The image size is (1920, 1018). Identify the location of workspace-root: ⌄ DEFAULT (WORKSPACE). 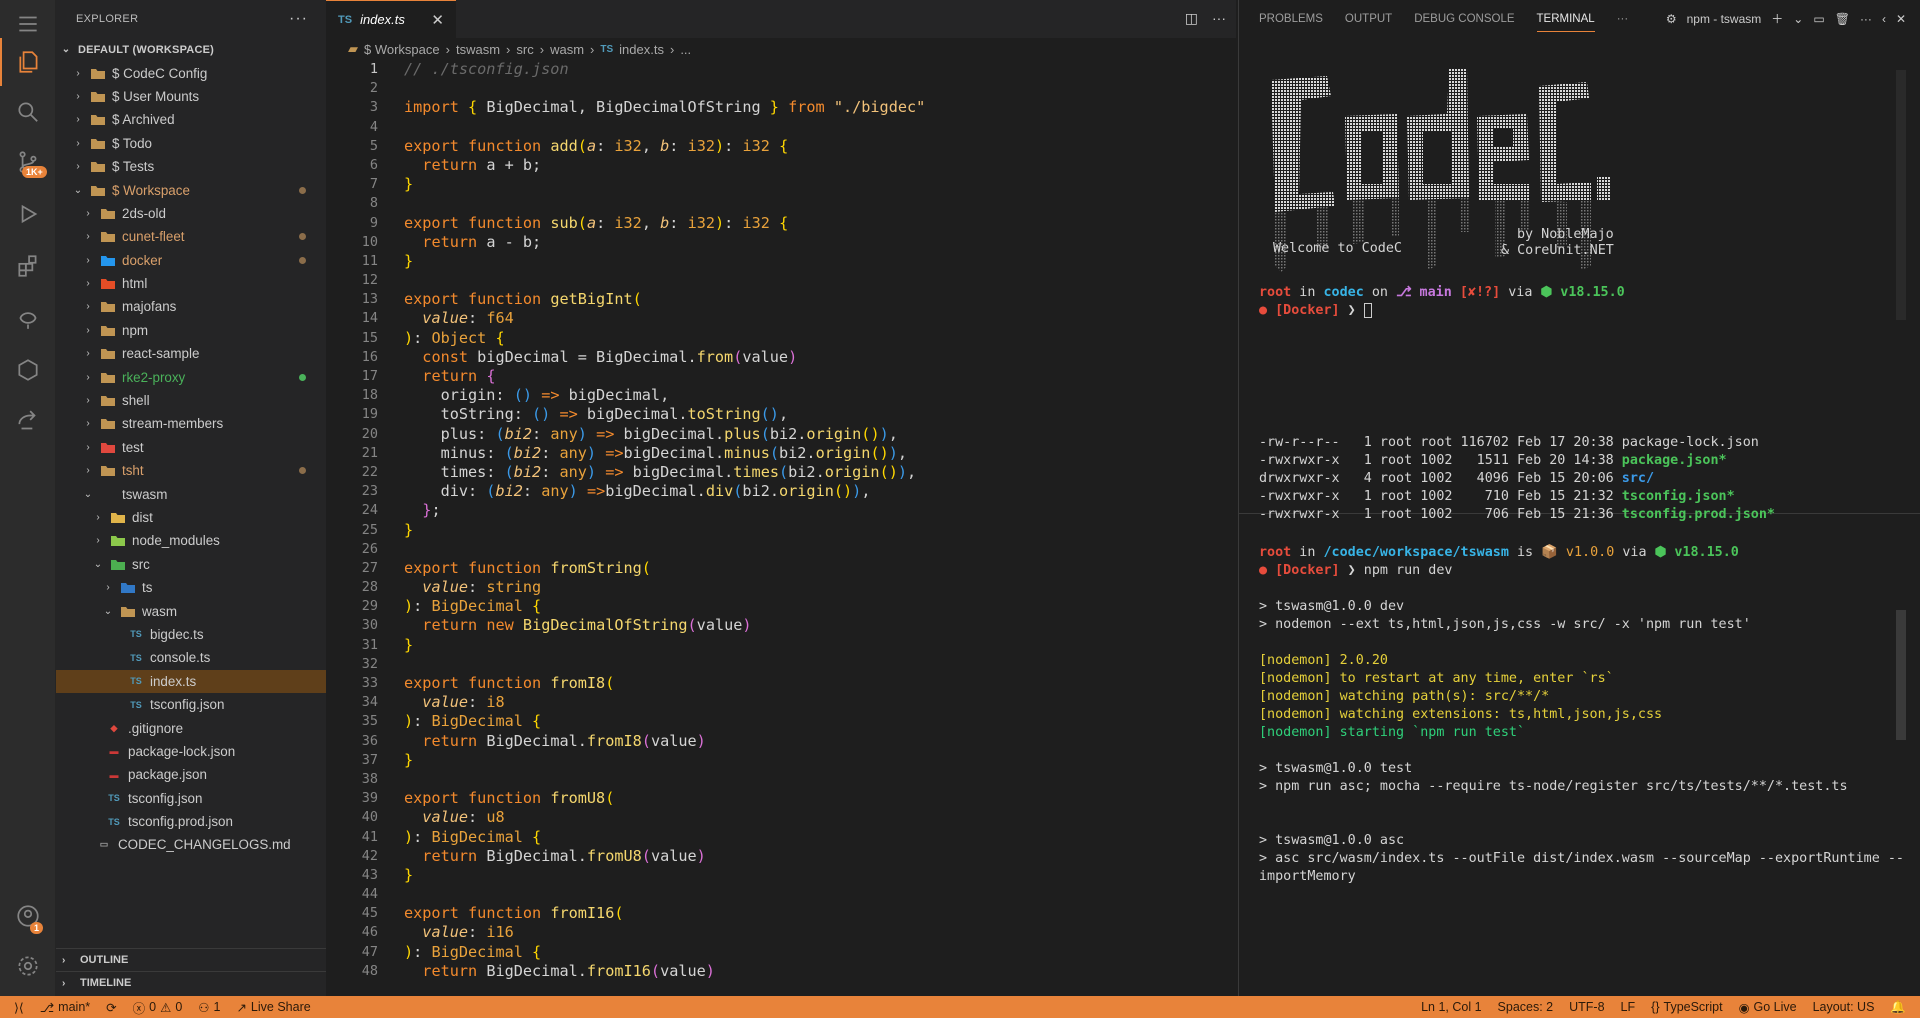
(191, 49).